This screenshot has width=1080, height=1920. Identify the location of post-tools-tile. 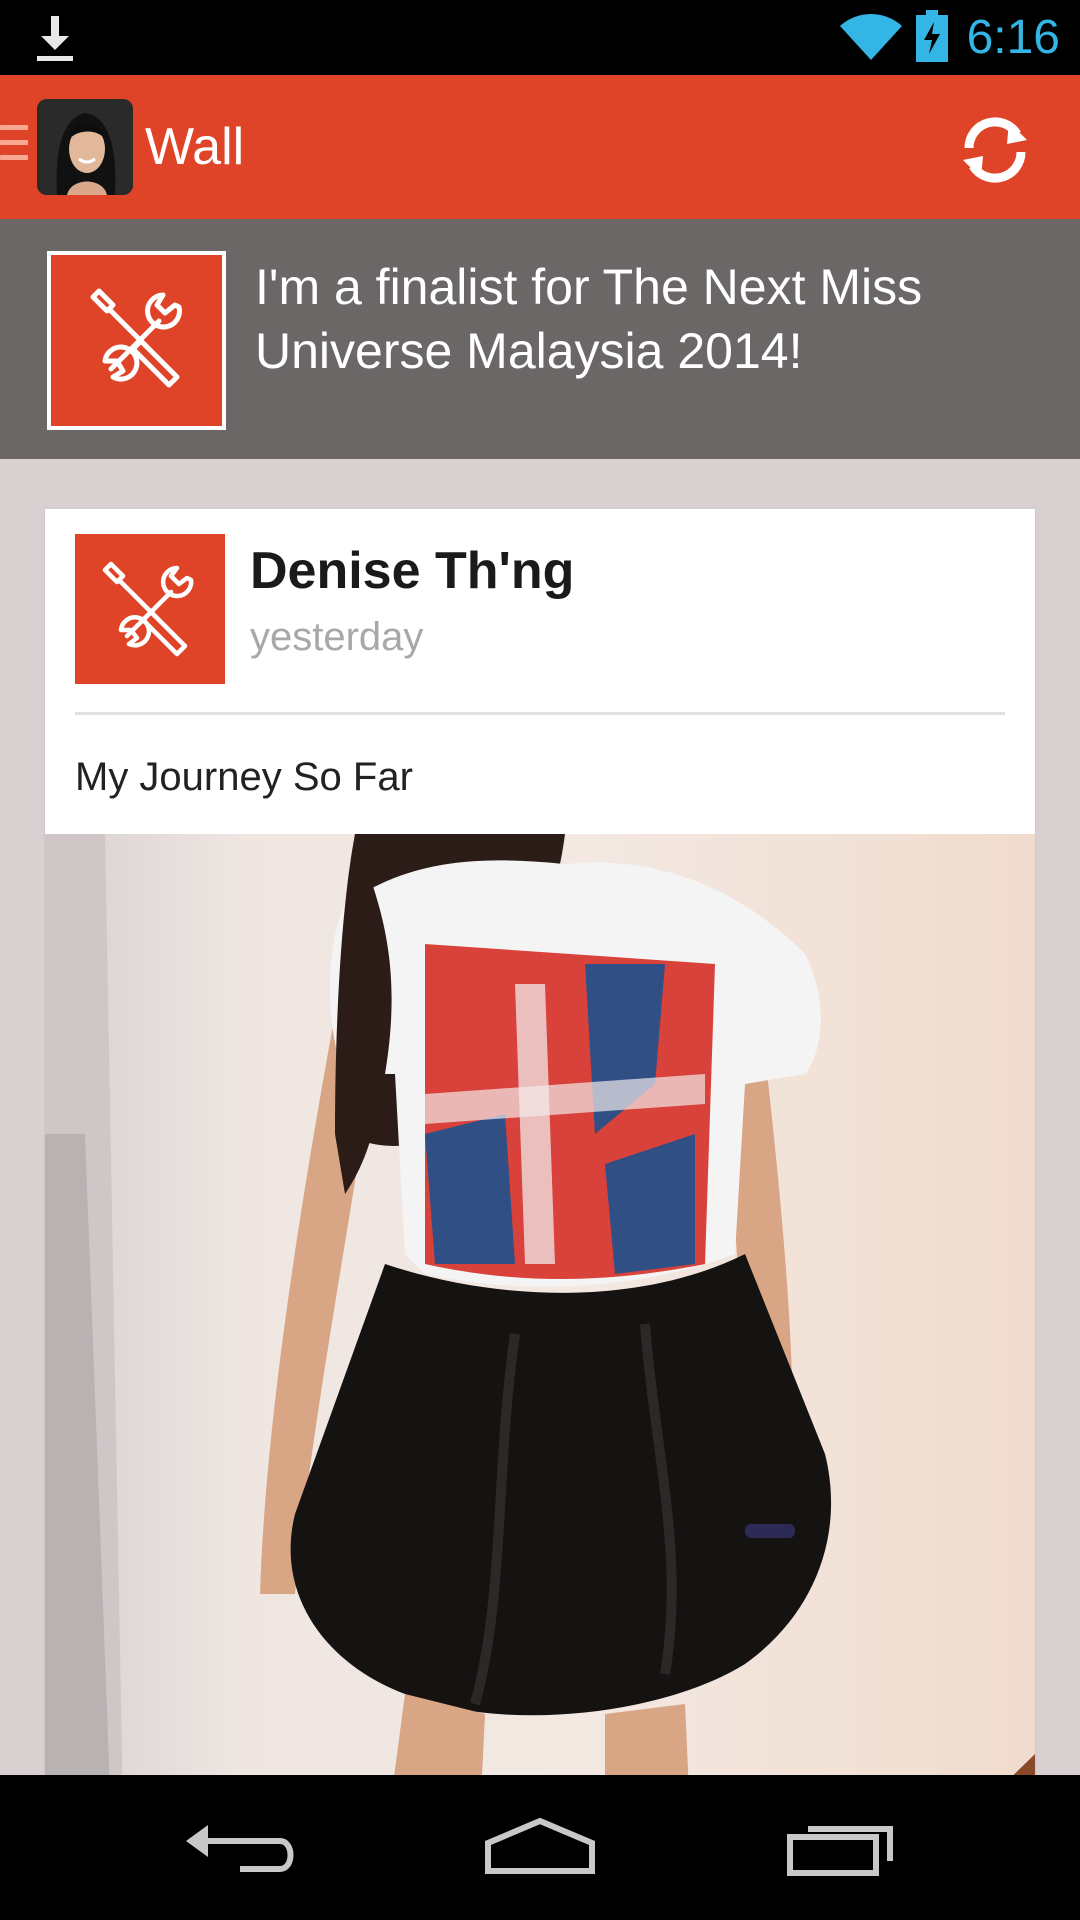
(150, 609).